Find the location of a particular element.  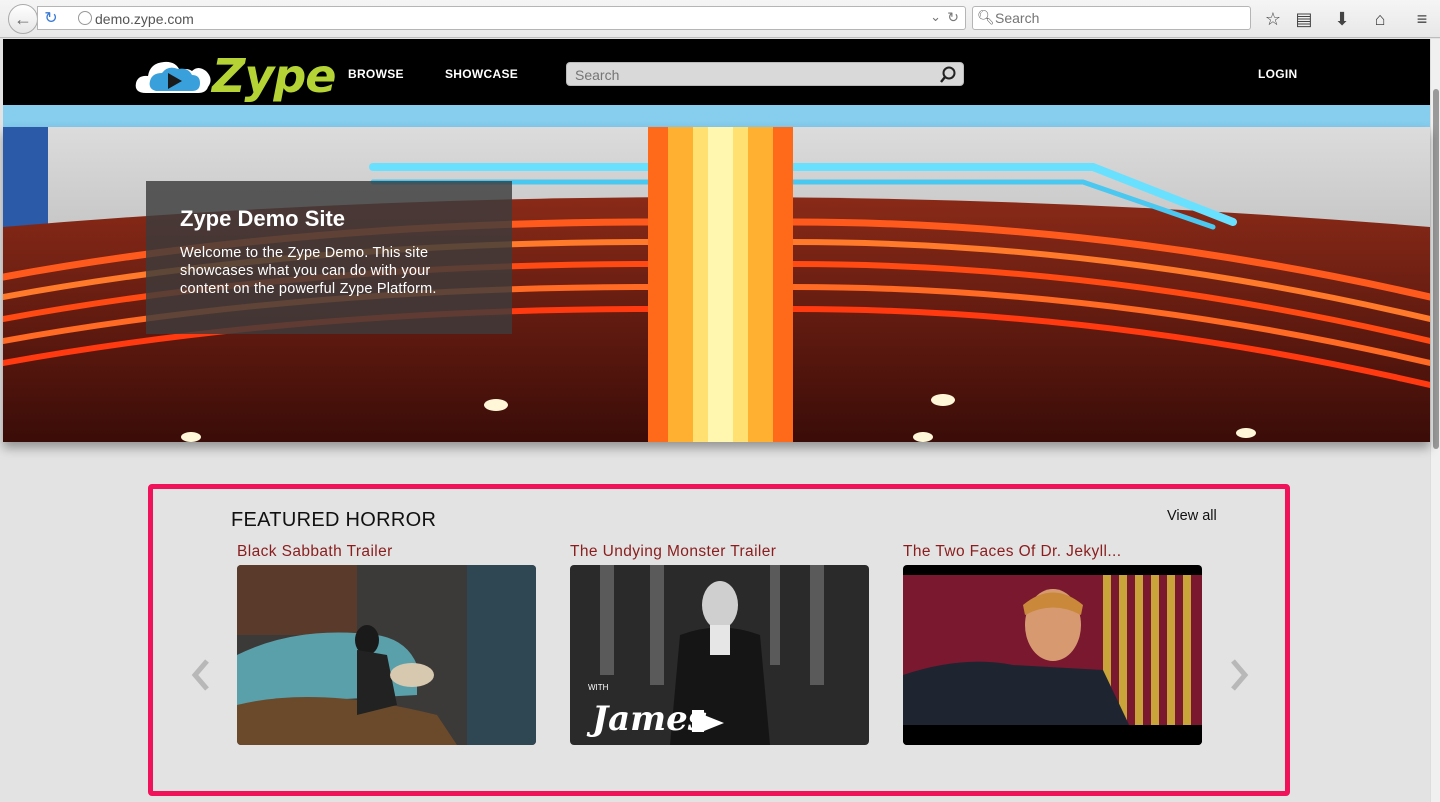

accent-band is located at coordinates (716, 116).